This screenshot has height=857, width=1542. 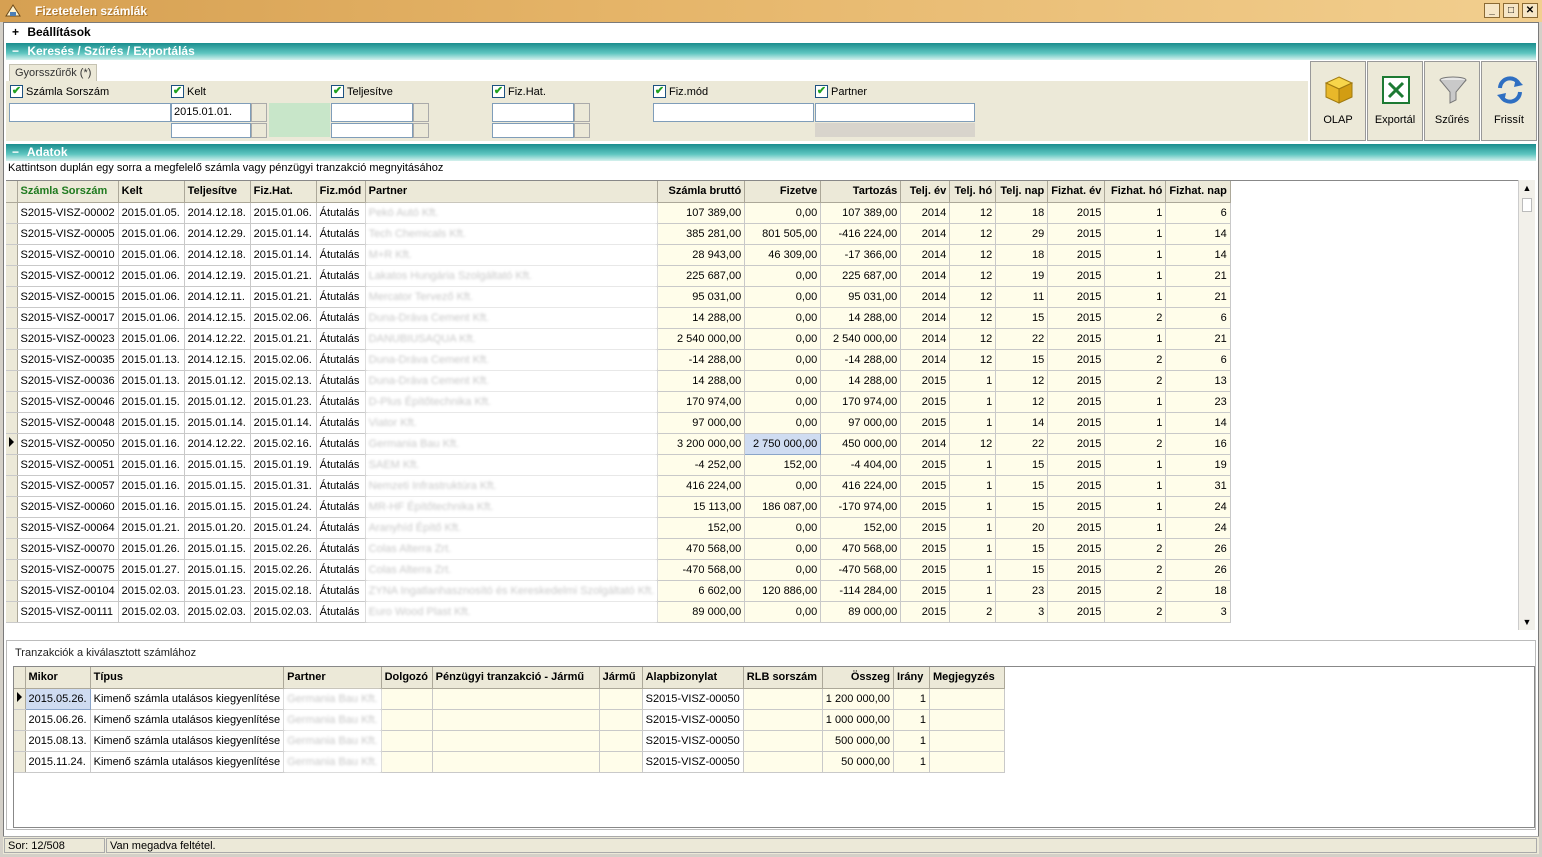 What do you see at coordinates (512, 381) in the screenshot?
I see `grid-cell: Duna-Dráva Cement Kft.` at bounding box center [512, 381].